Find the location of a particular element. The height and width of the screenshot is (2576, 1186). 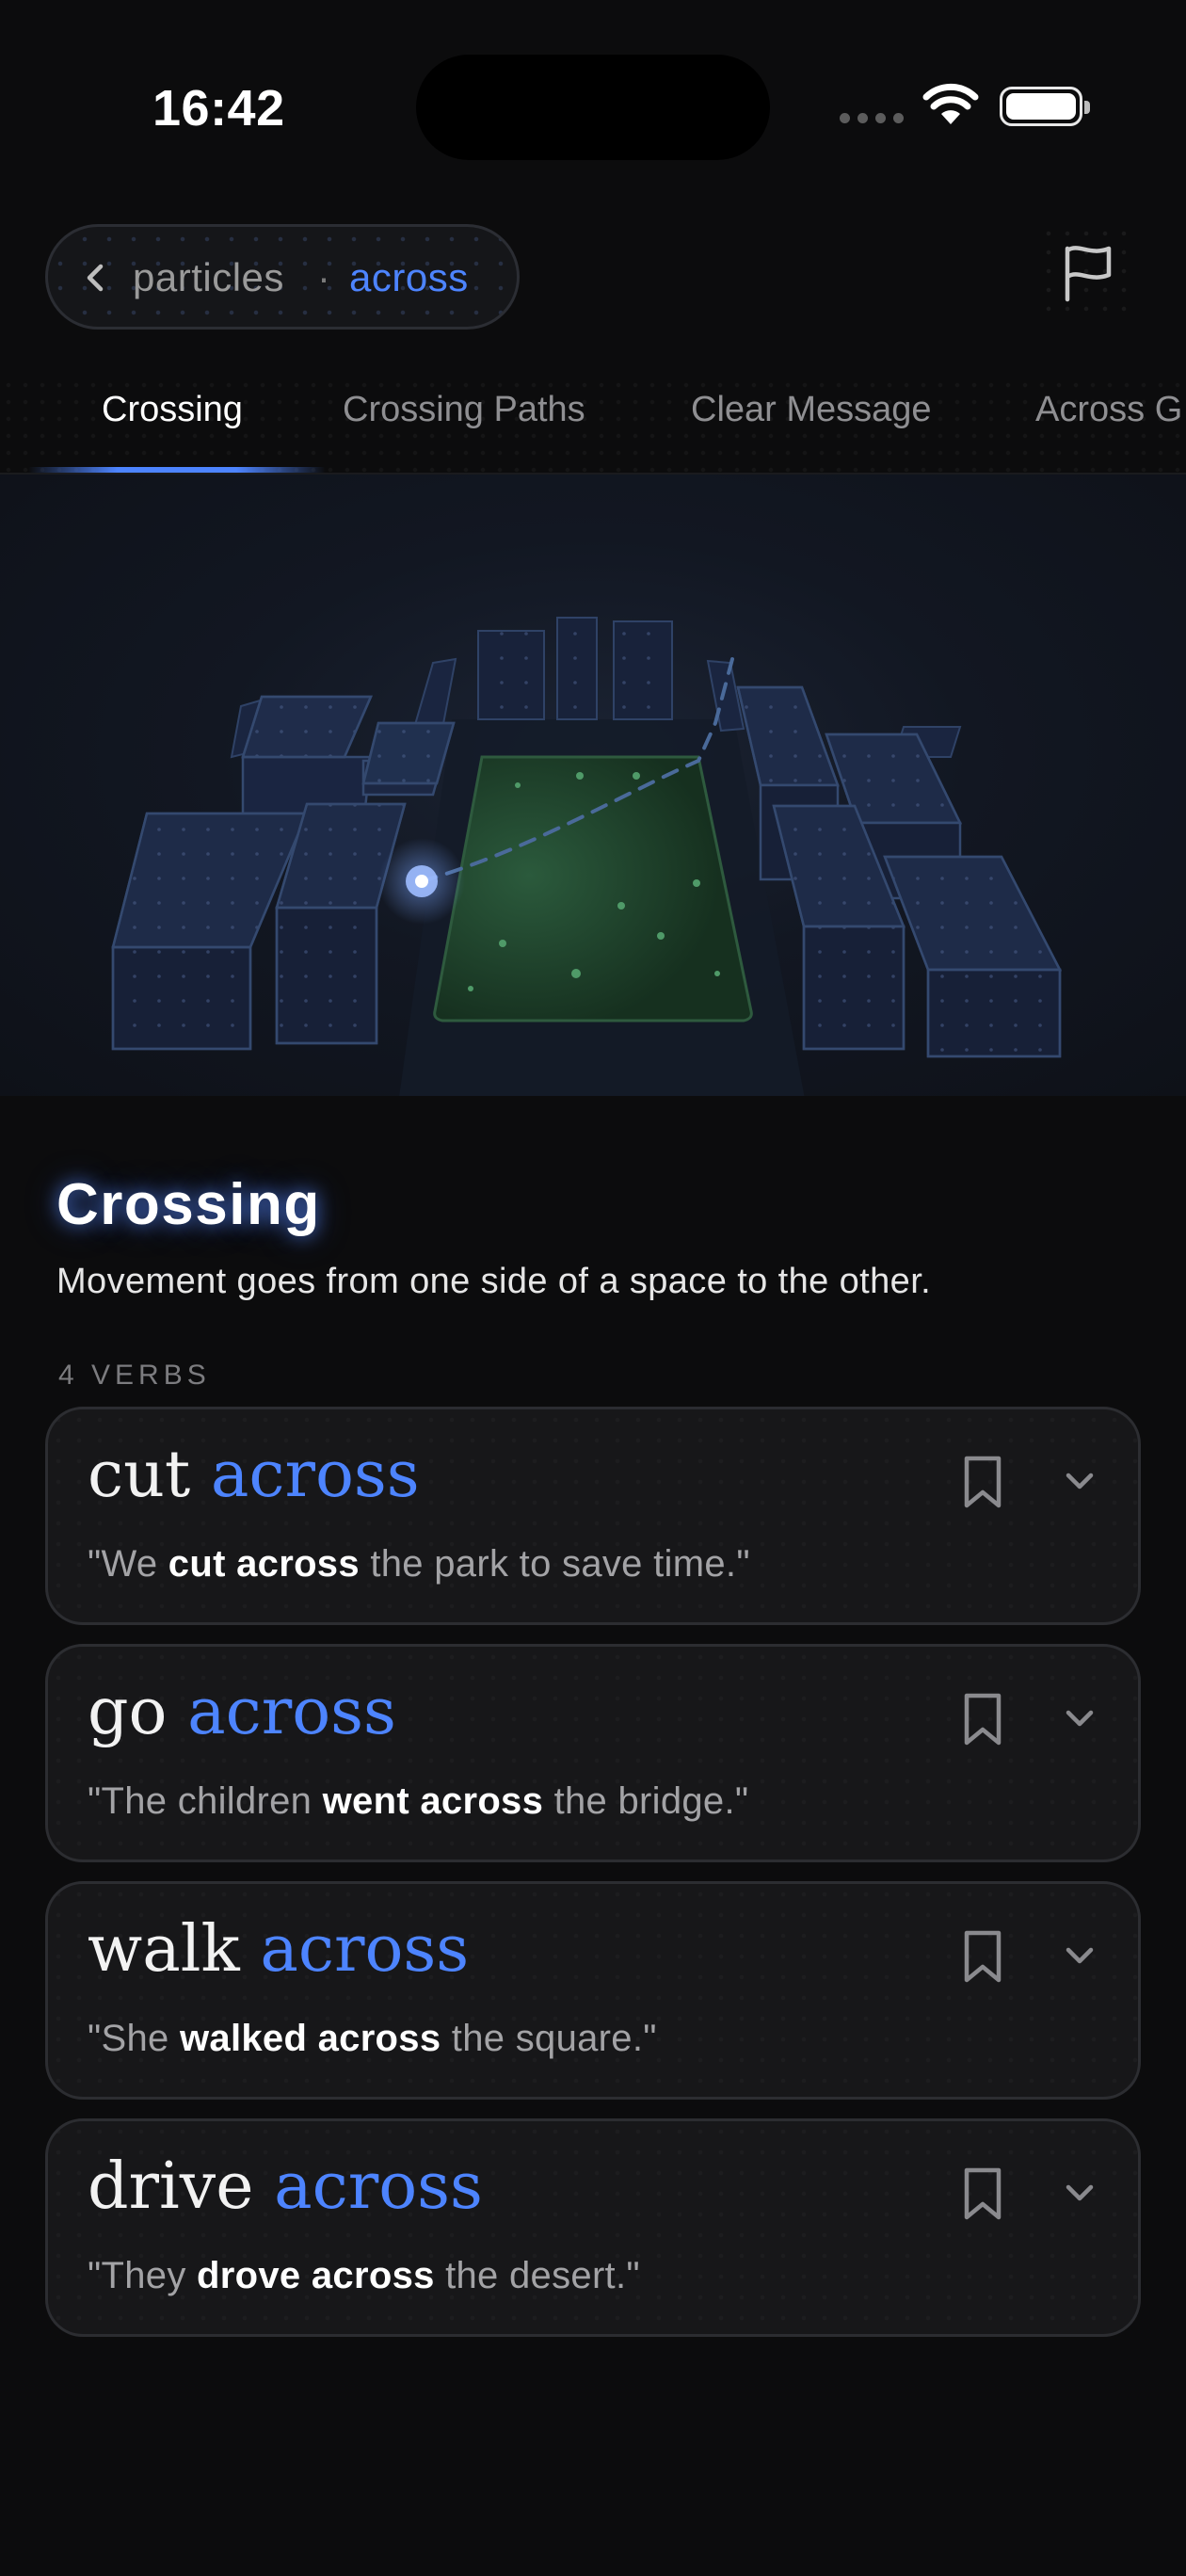

section-title: Crossing is located at coordinates (188, 1204).